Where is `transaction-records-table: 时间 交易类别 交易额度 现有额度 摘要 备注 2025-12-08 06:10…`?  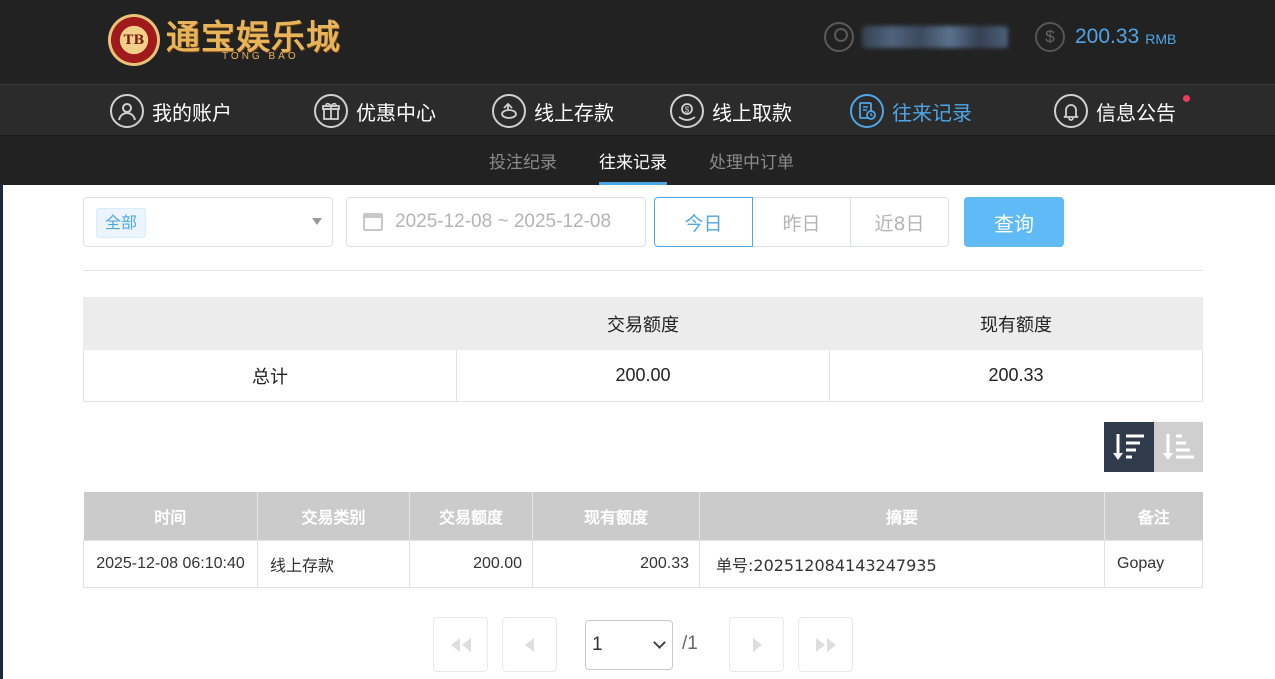
transaction-records-table: 时间 交易类别 交易额度 现有额度 摘要 备注 2025-12-08 06:10… is located at coordinates (643, 540).